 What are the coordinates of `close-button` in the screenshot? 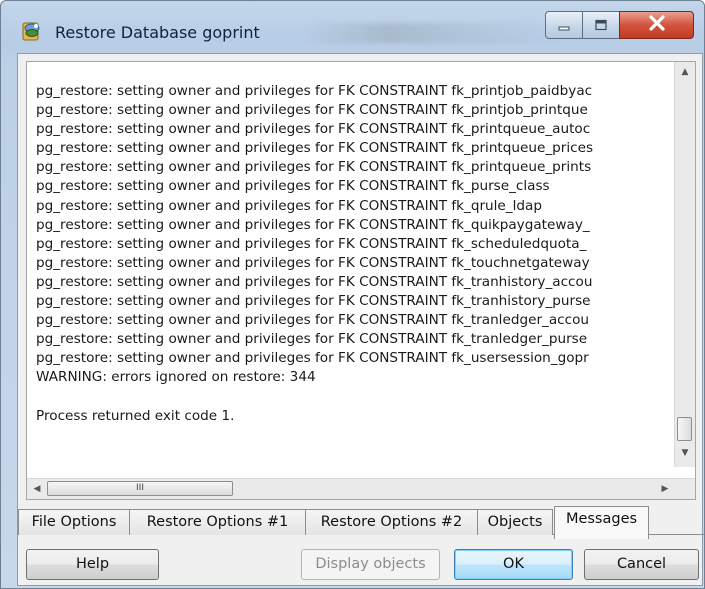 It's located at (656, 25).